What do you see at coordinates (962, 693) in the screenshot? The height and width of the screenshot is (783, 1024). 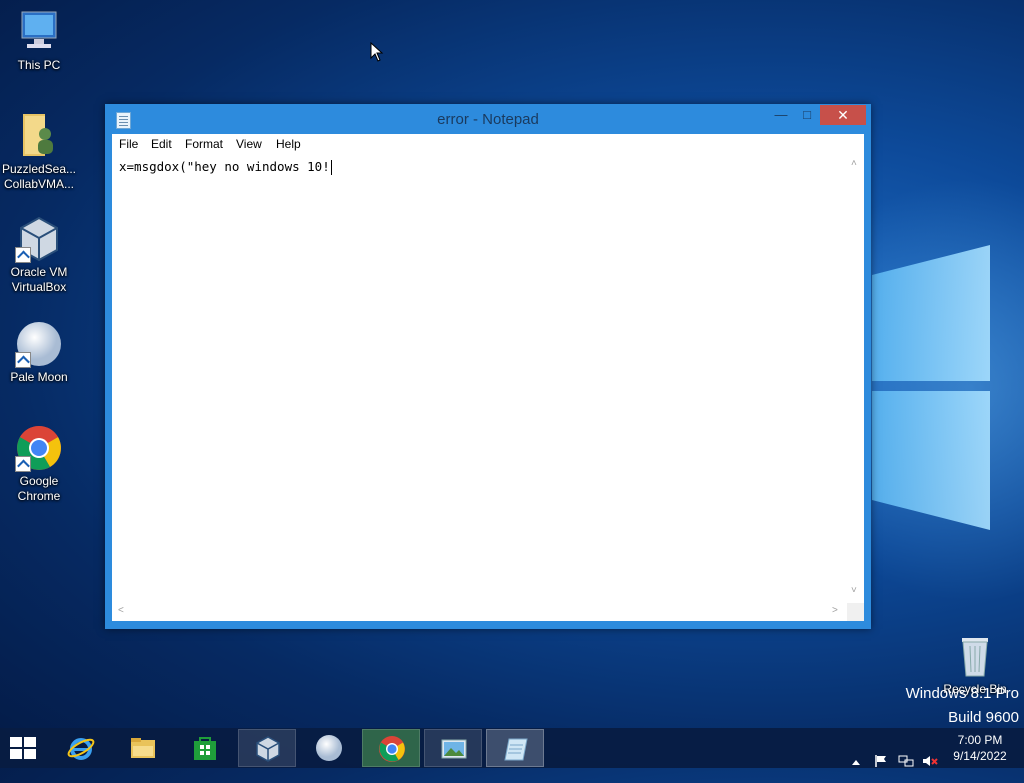 I see `os-watermark-edition: Windows 8.1 Pro` at bounding box center [962, 693].